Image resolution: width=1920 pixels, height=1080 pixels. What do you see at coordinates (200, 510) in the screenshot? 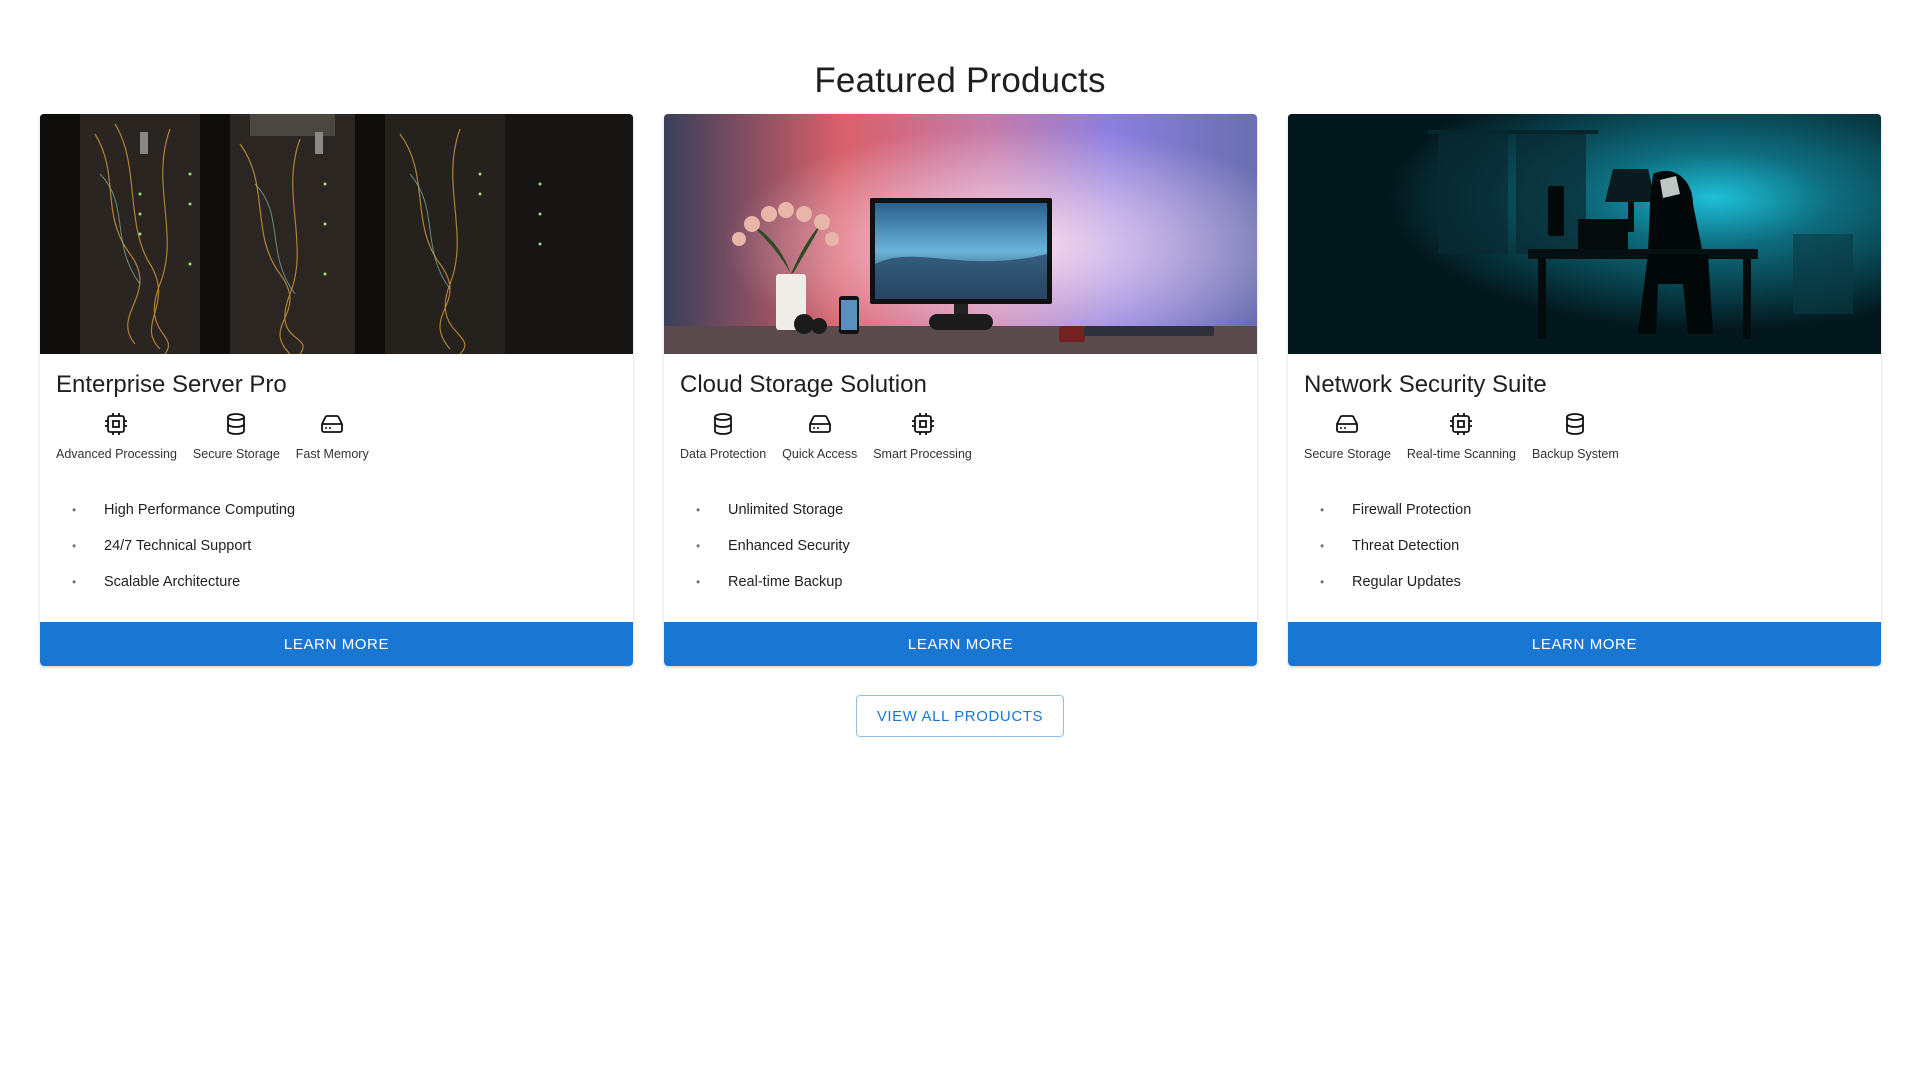
I see `list-item-text: High Performance Computing` at bounding box center [200, 510].